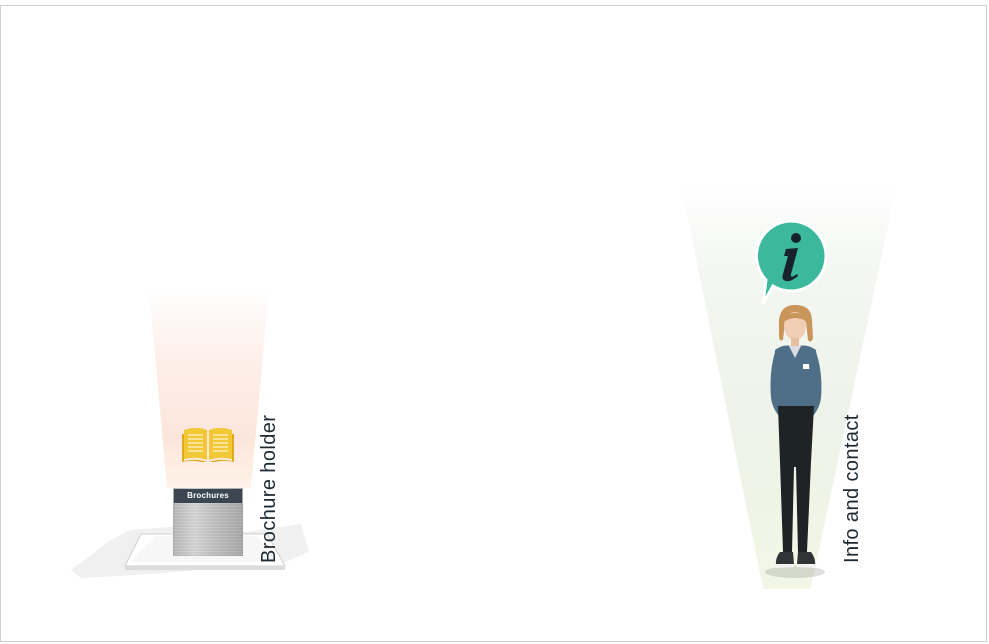  Describe the element at coordinates (795, 441) in the screenshot. I see `assistant-person-figure` at that location.